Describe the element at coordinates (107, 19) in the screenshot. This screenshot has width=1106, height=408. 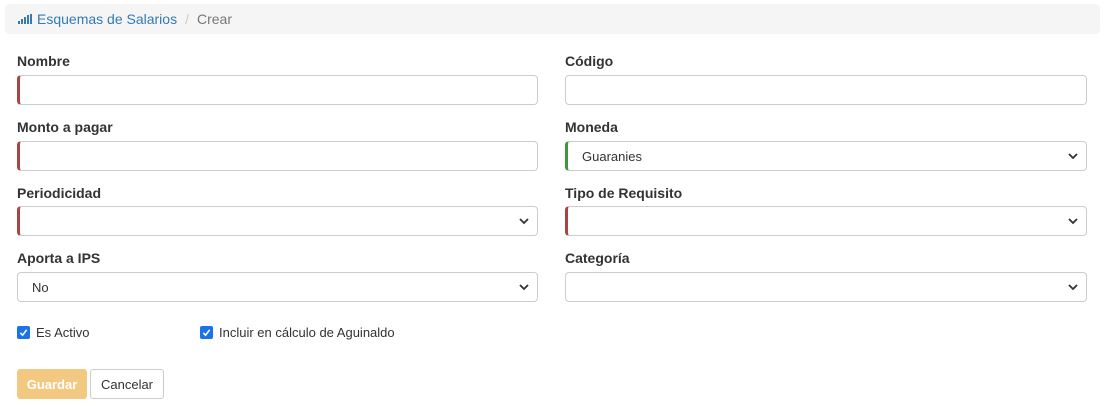
I see `breadcrumb-link-esquemas: Esquemas de Salarios` at that location.